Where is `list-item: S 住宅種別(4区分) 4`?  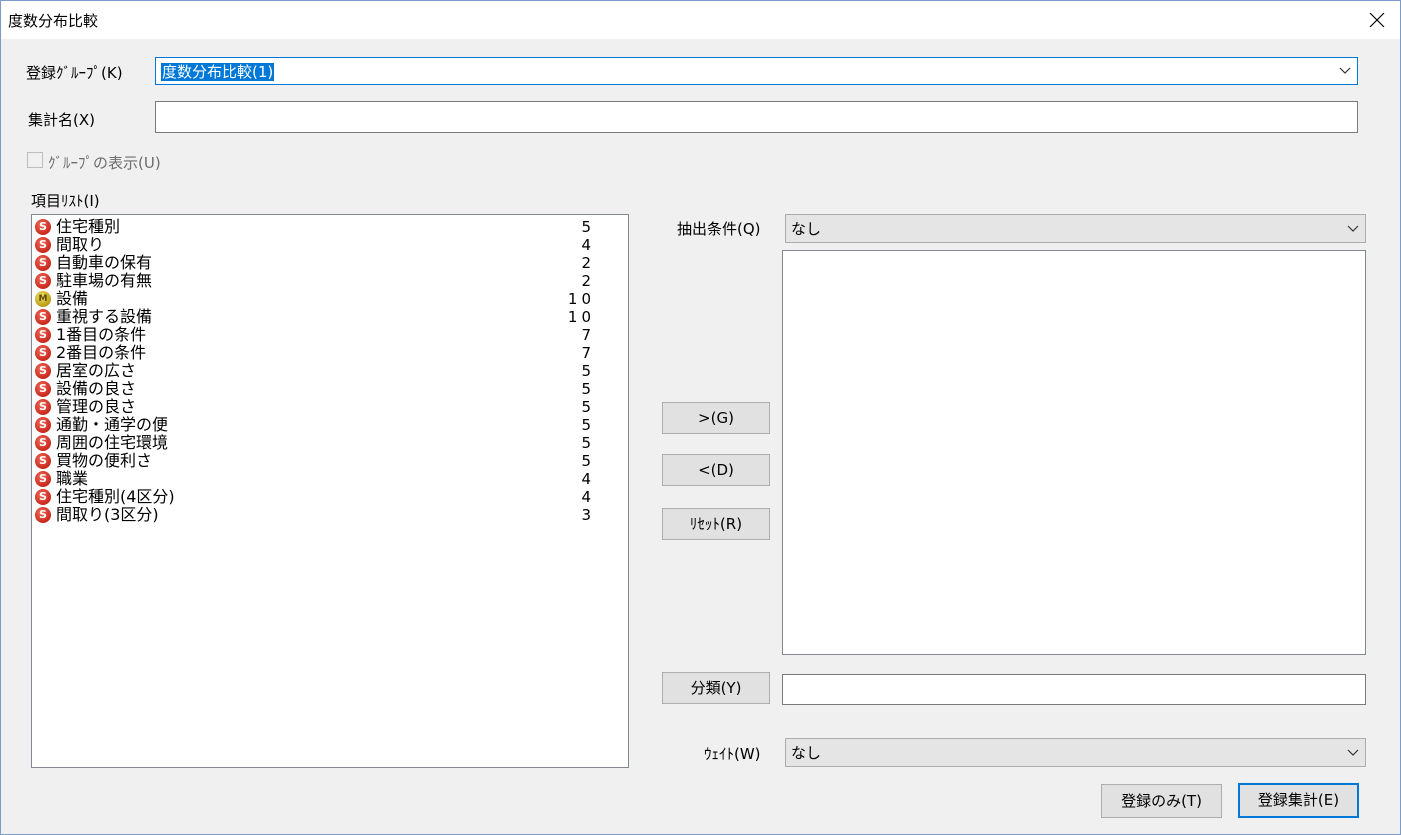 list-item: S 住宅種別(4区分) 4 is located at coordinates (330, 497).